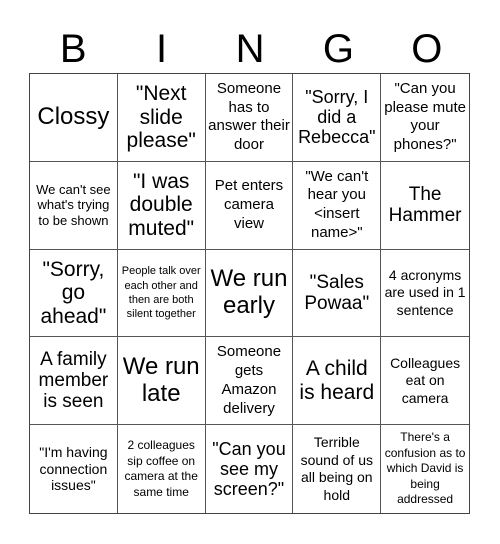 The height and width of the screenshot is (544, 500). I want to click on bingo-cell: We run early, so click(249, 293).